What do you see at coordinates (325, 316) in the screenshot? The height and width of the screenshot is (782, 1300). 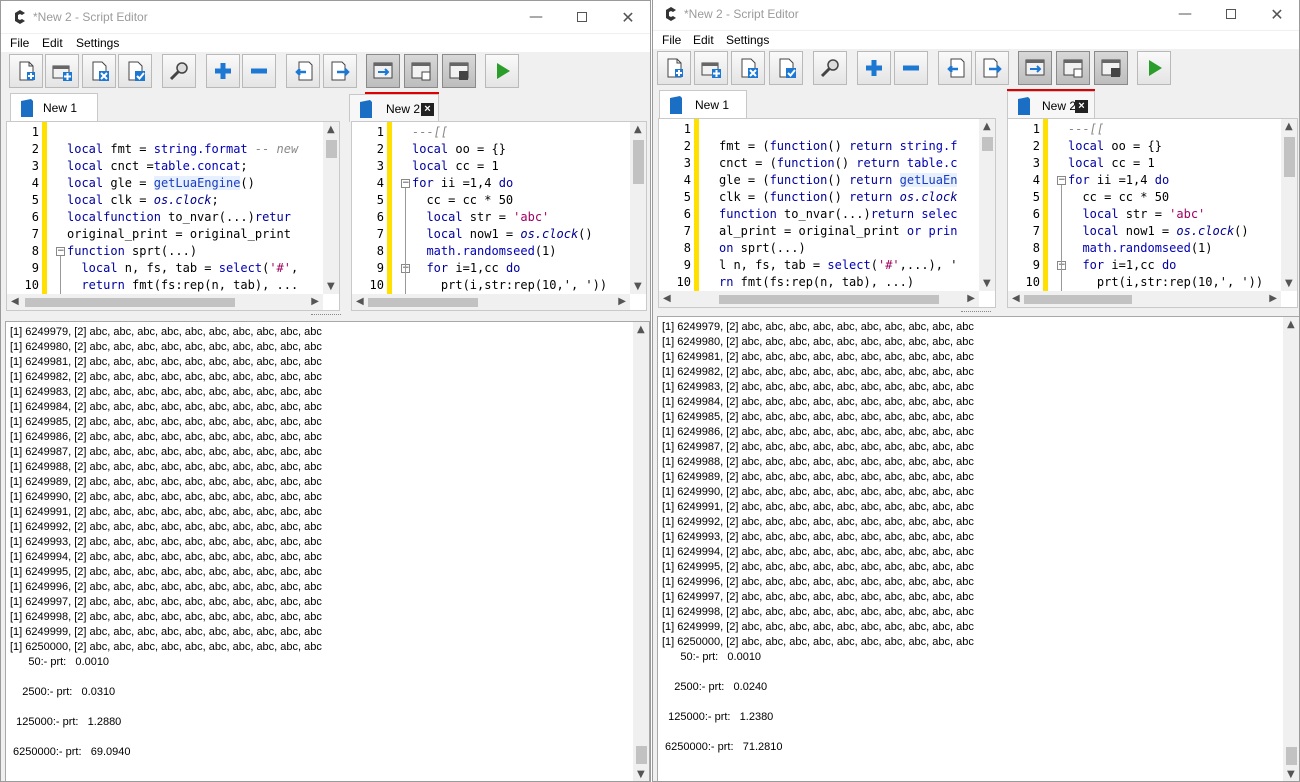 I see `pane-splitter` at bounding box center [325, 316].